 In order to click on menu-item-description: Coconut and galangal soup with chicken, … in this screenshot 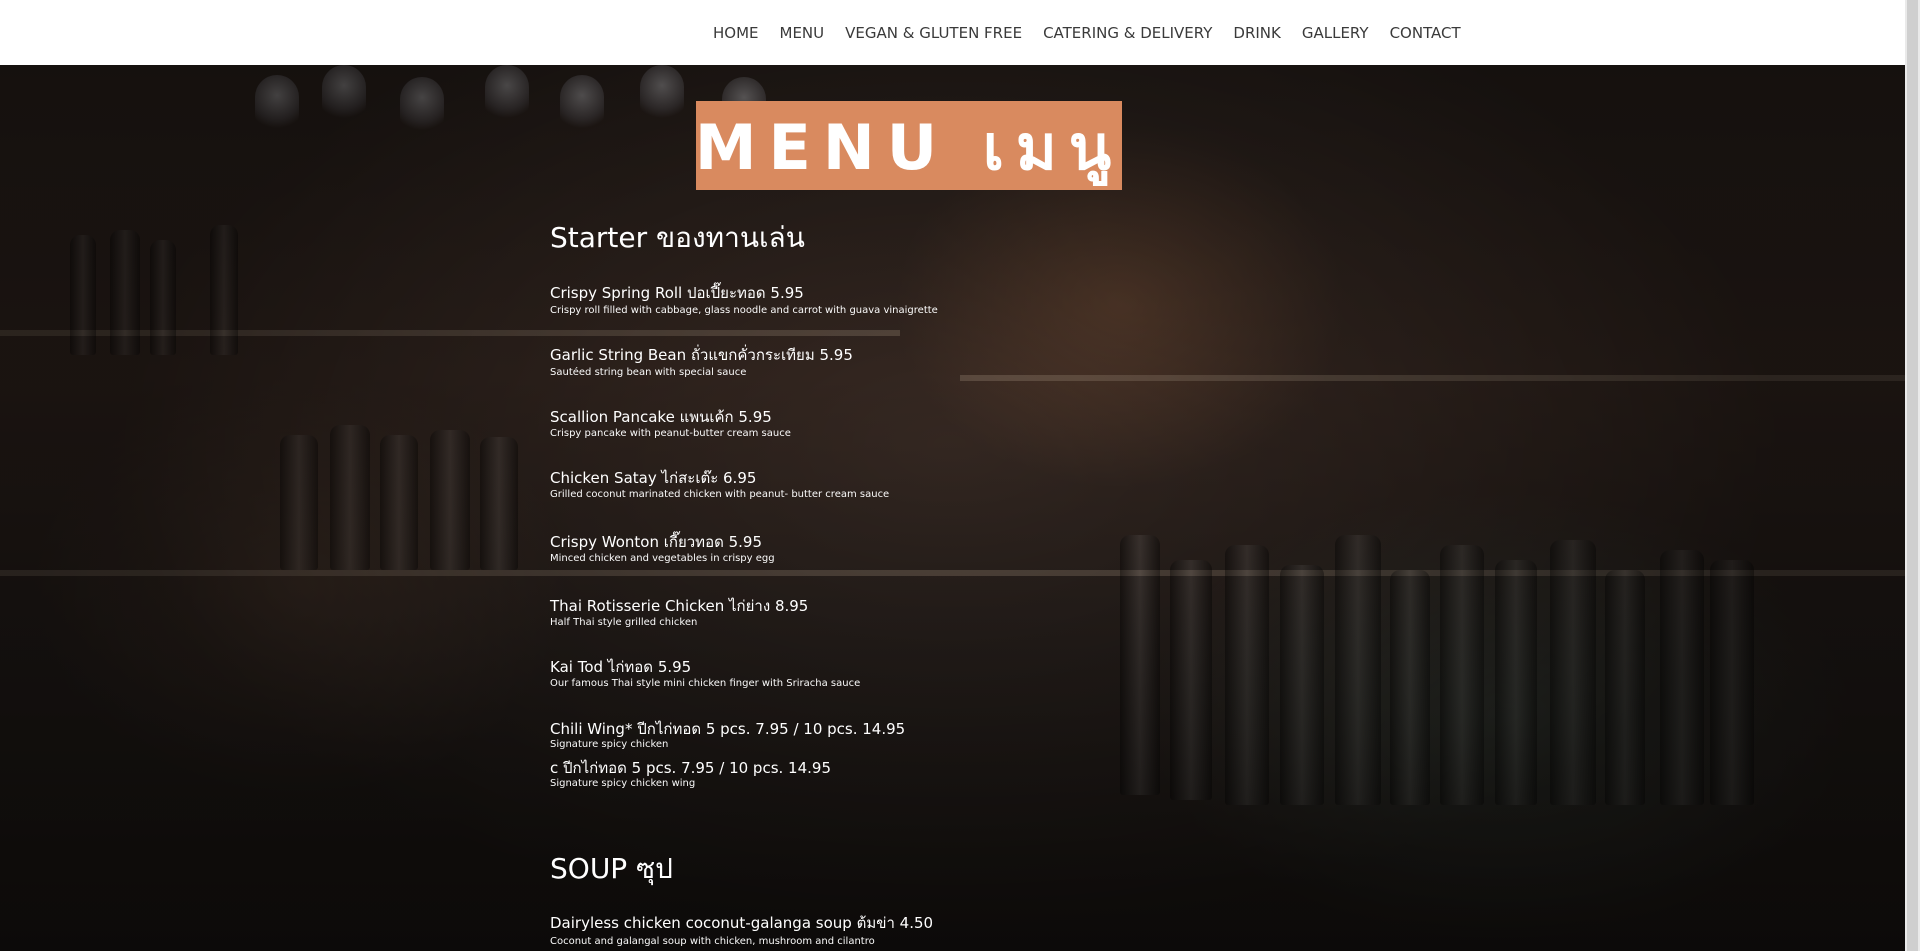, I will do `click(712, 941)`.